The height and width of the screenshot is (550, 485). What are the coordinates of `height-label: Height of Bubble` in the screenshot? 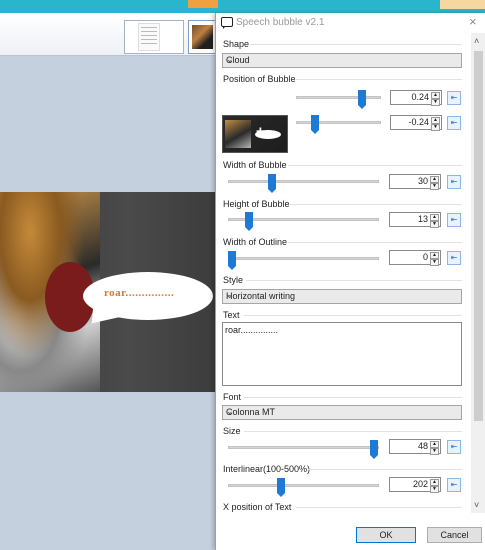 It's located at (256, 204).